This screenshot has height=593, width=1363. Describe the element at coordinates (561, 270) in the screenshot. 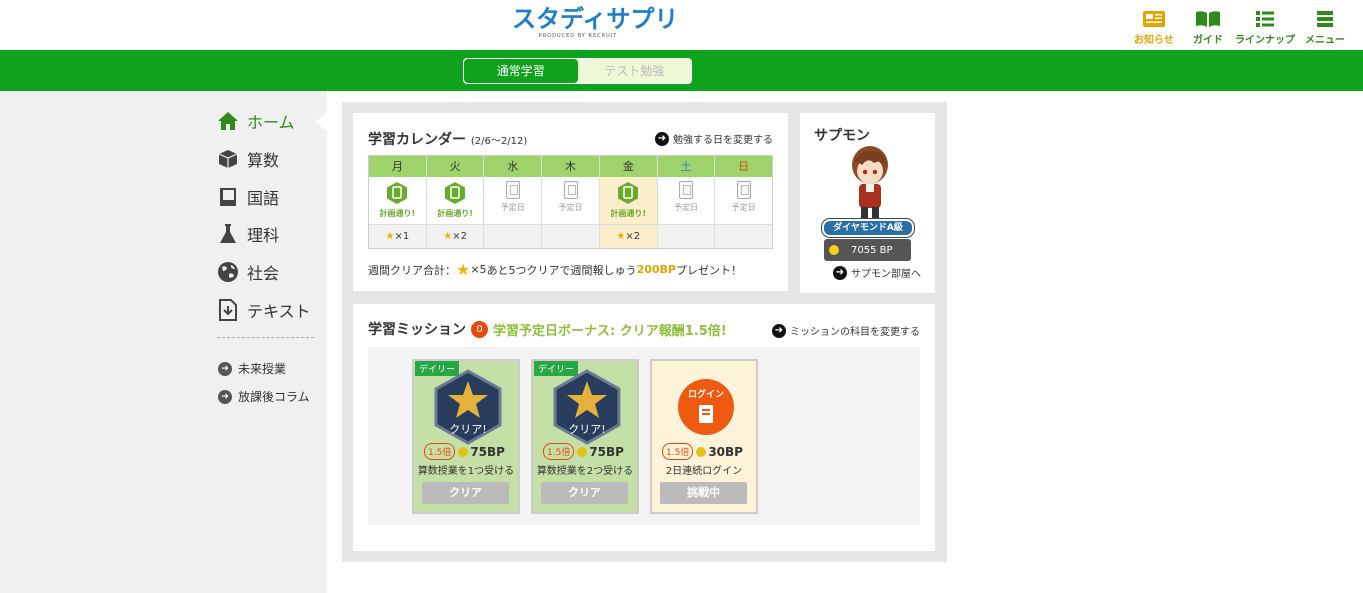

I see `weekly-message: あと5つクリアで週間報しゅう` at that location.